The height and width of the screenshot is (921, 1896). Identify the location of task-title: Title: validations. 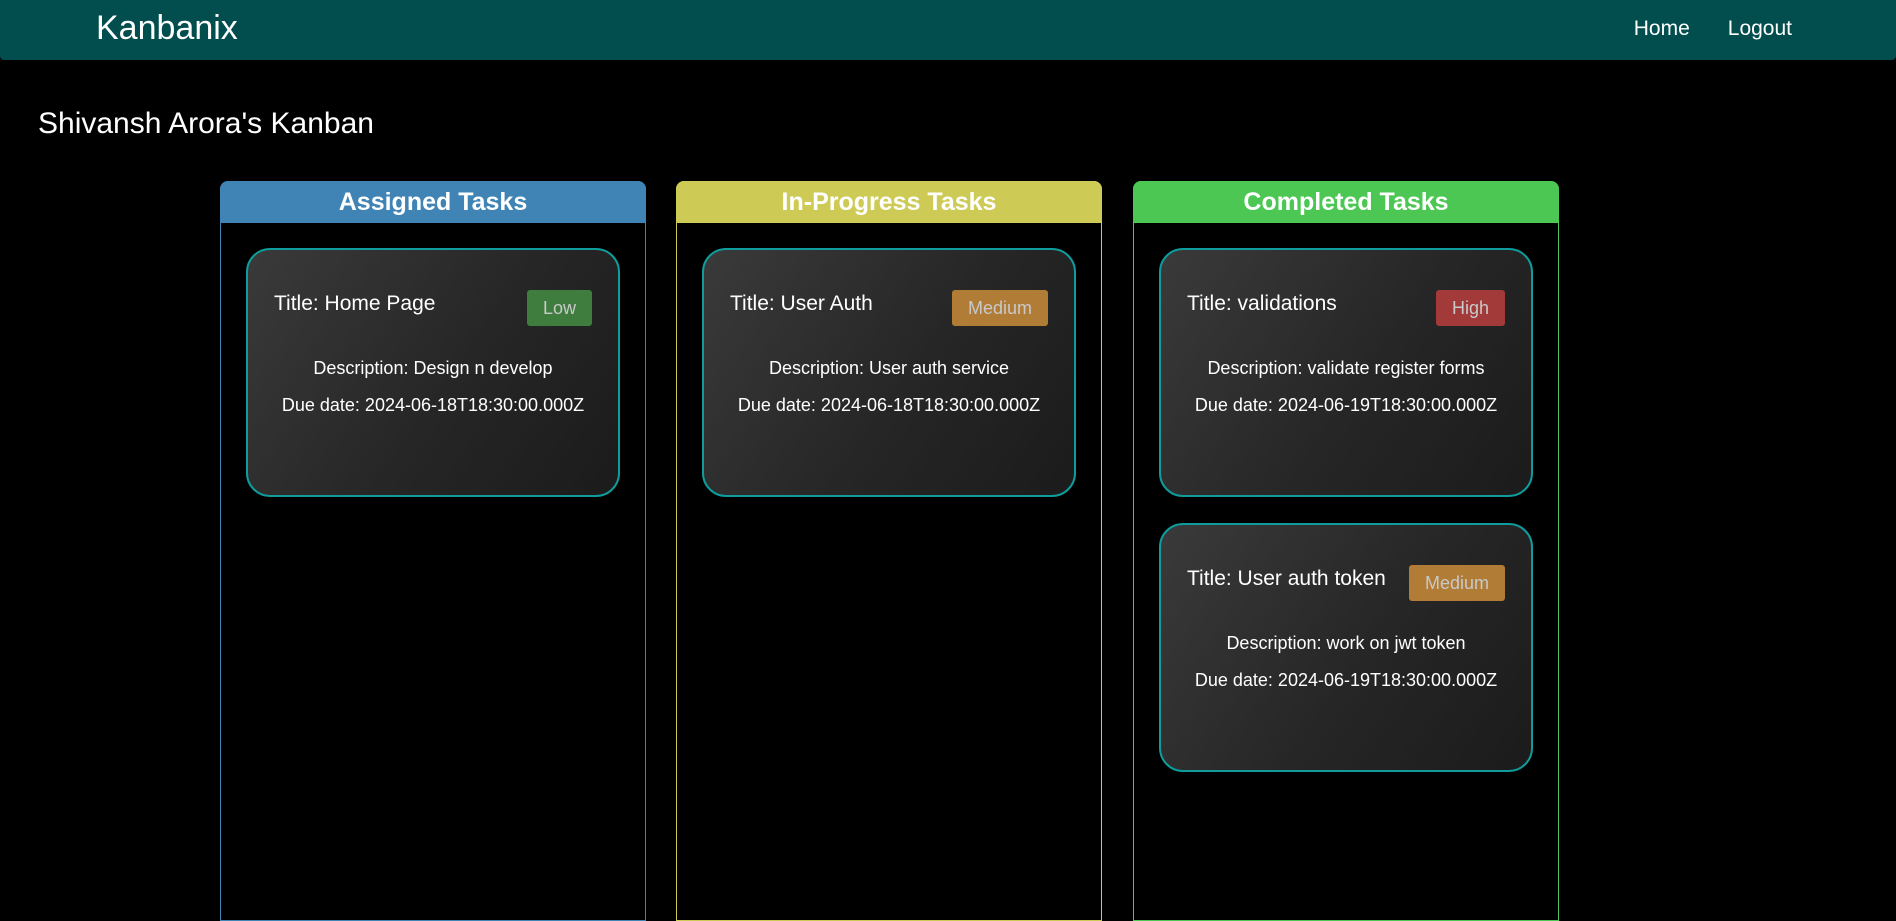
(1262, 303).